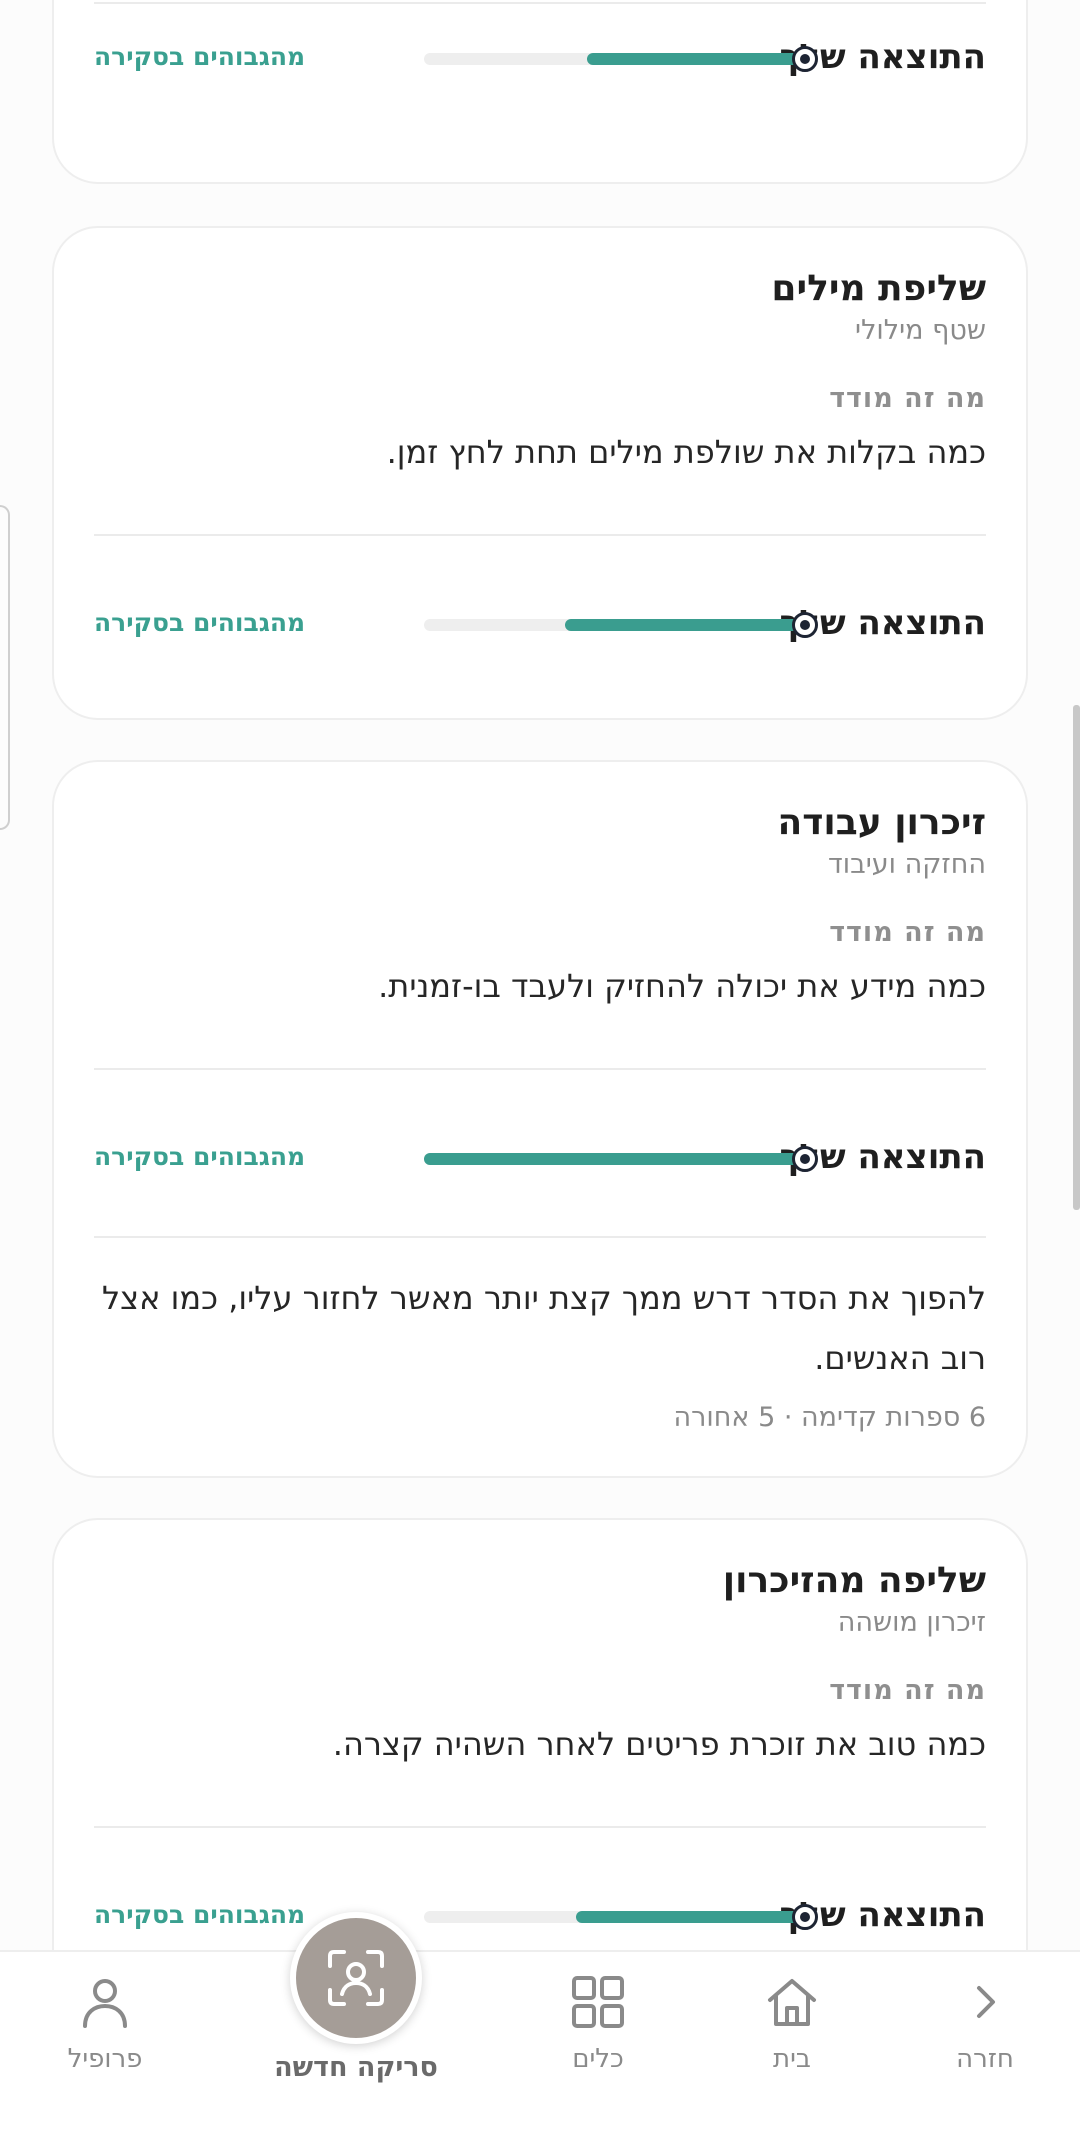 This screenshot has width=1080, height=2140. What do you see at coordinates (911, 1622) in the screenshot?
I see `card-subtitle: זיכרון מושהה` at bounding box center [911, 1622].